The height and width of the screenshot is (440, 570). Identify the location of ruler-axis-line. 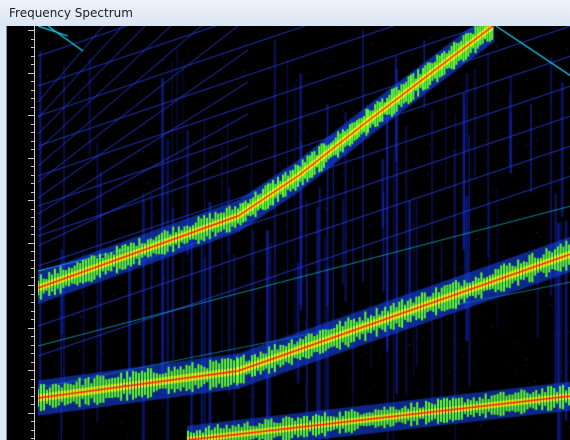
(34, 233).